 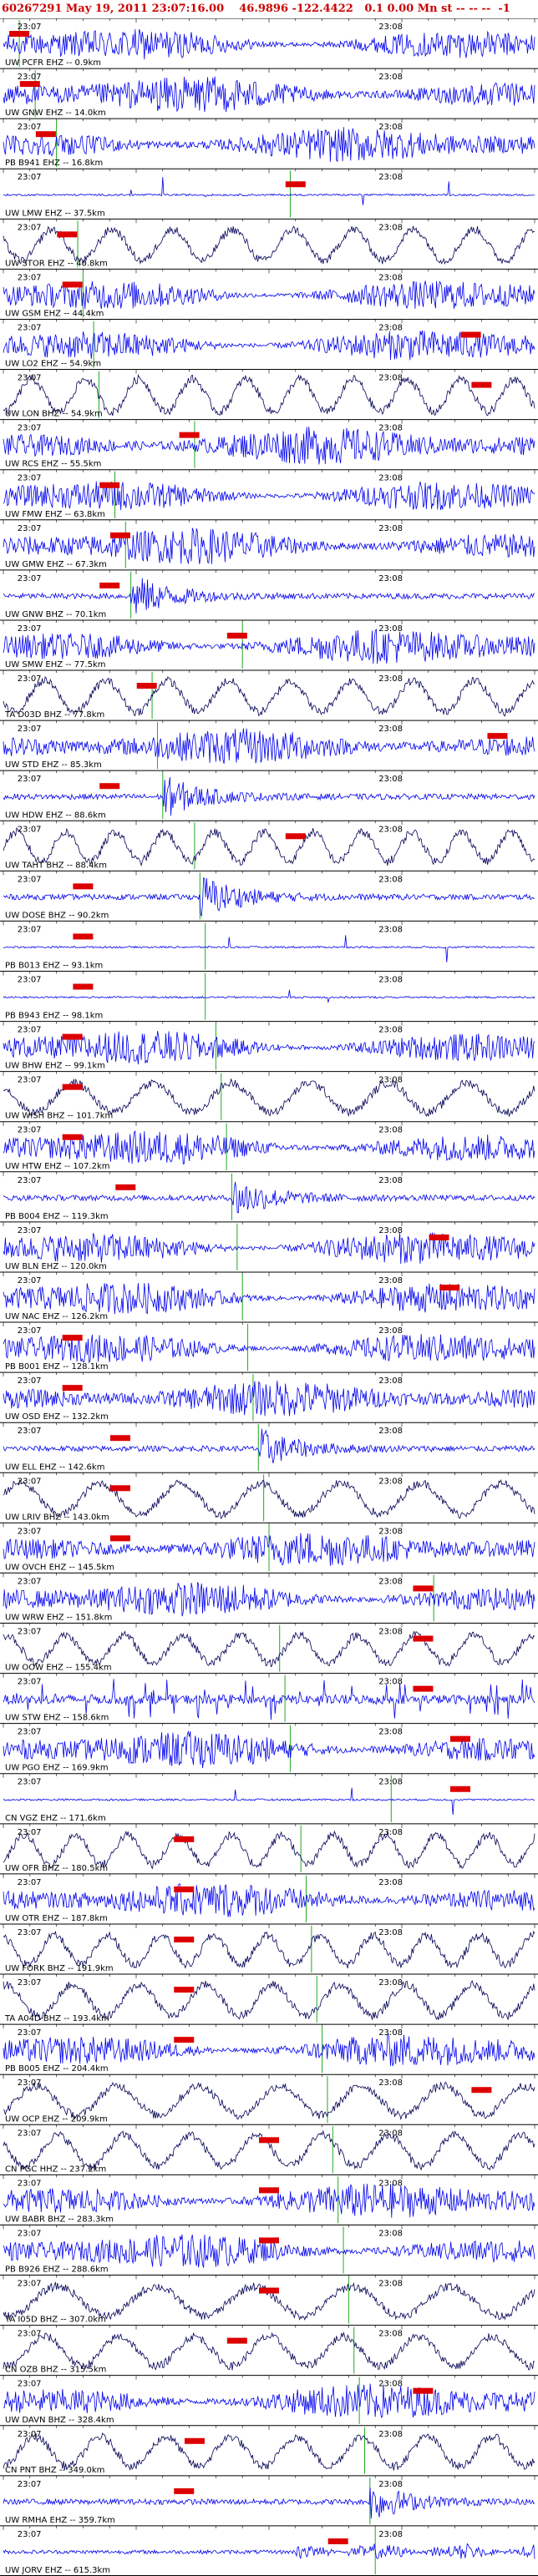 What do you see at coordinates (269, 644) in the screenshot?
I see `trace-panel: 23:07 23:08 UW SMW EHZ -- 77.5km` at bounding box center [269, 644].